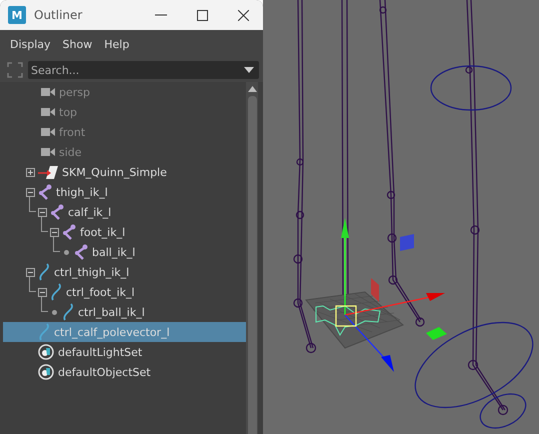 This screenshot has height=434, width=539. Describe the element at coordinates (117, 44) in the screenshot. I see `menu-item: Help` at that location.